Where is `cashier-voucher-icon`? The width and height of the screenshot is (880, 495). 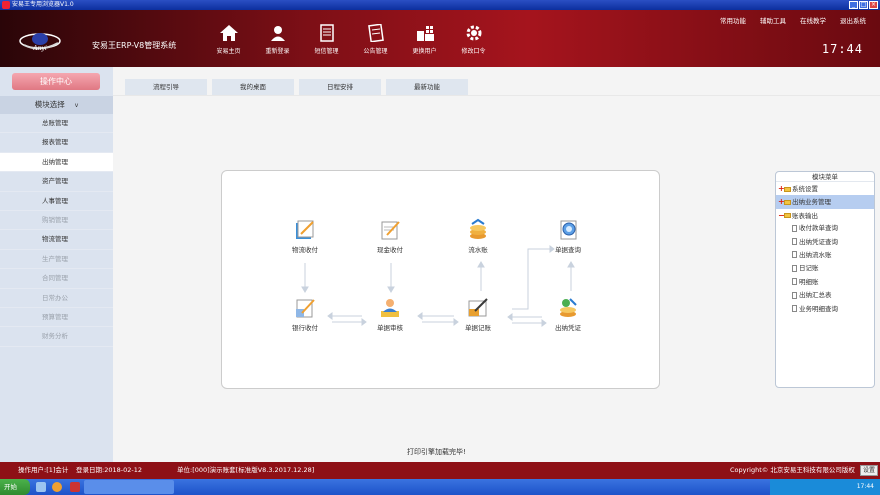 cashier-voucher-icon is located at coordinates (568, 307).